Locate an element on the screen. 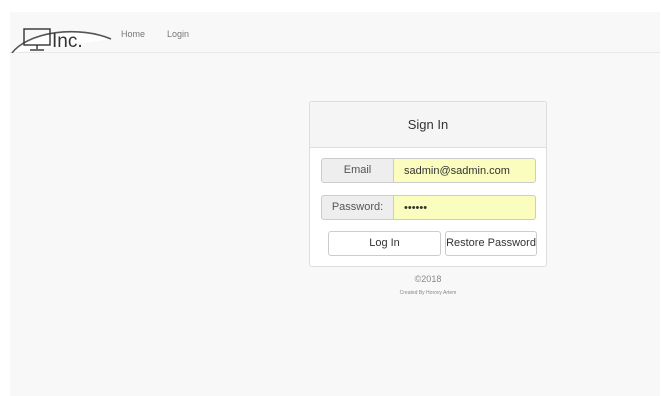 The width and height of the screenshot is (662, 396). email-input-group: Email is located at coordinates (428, 170).